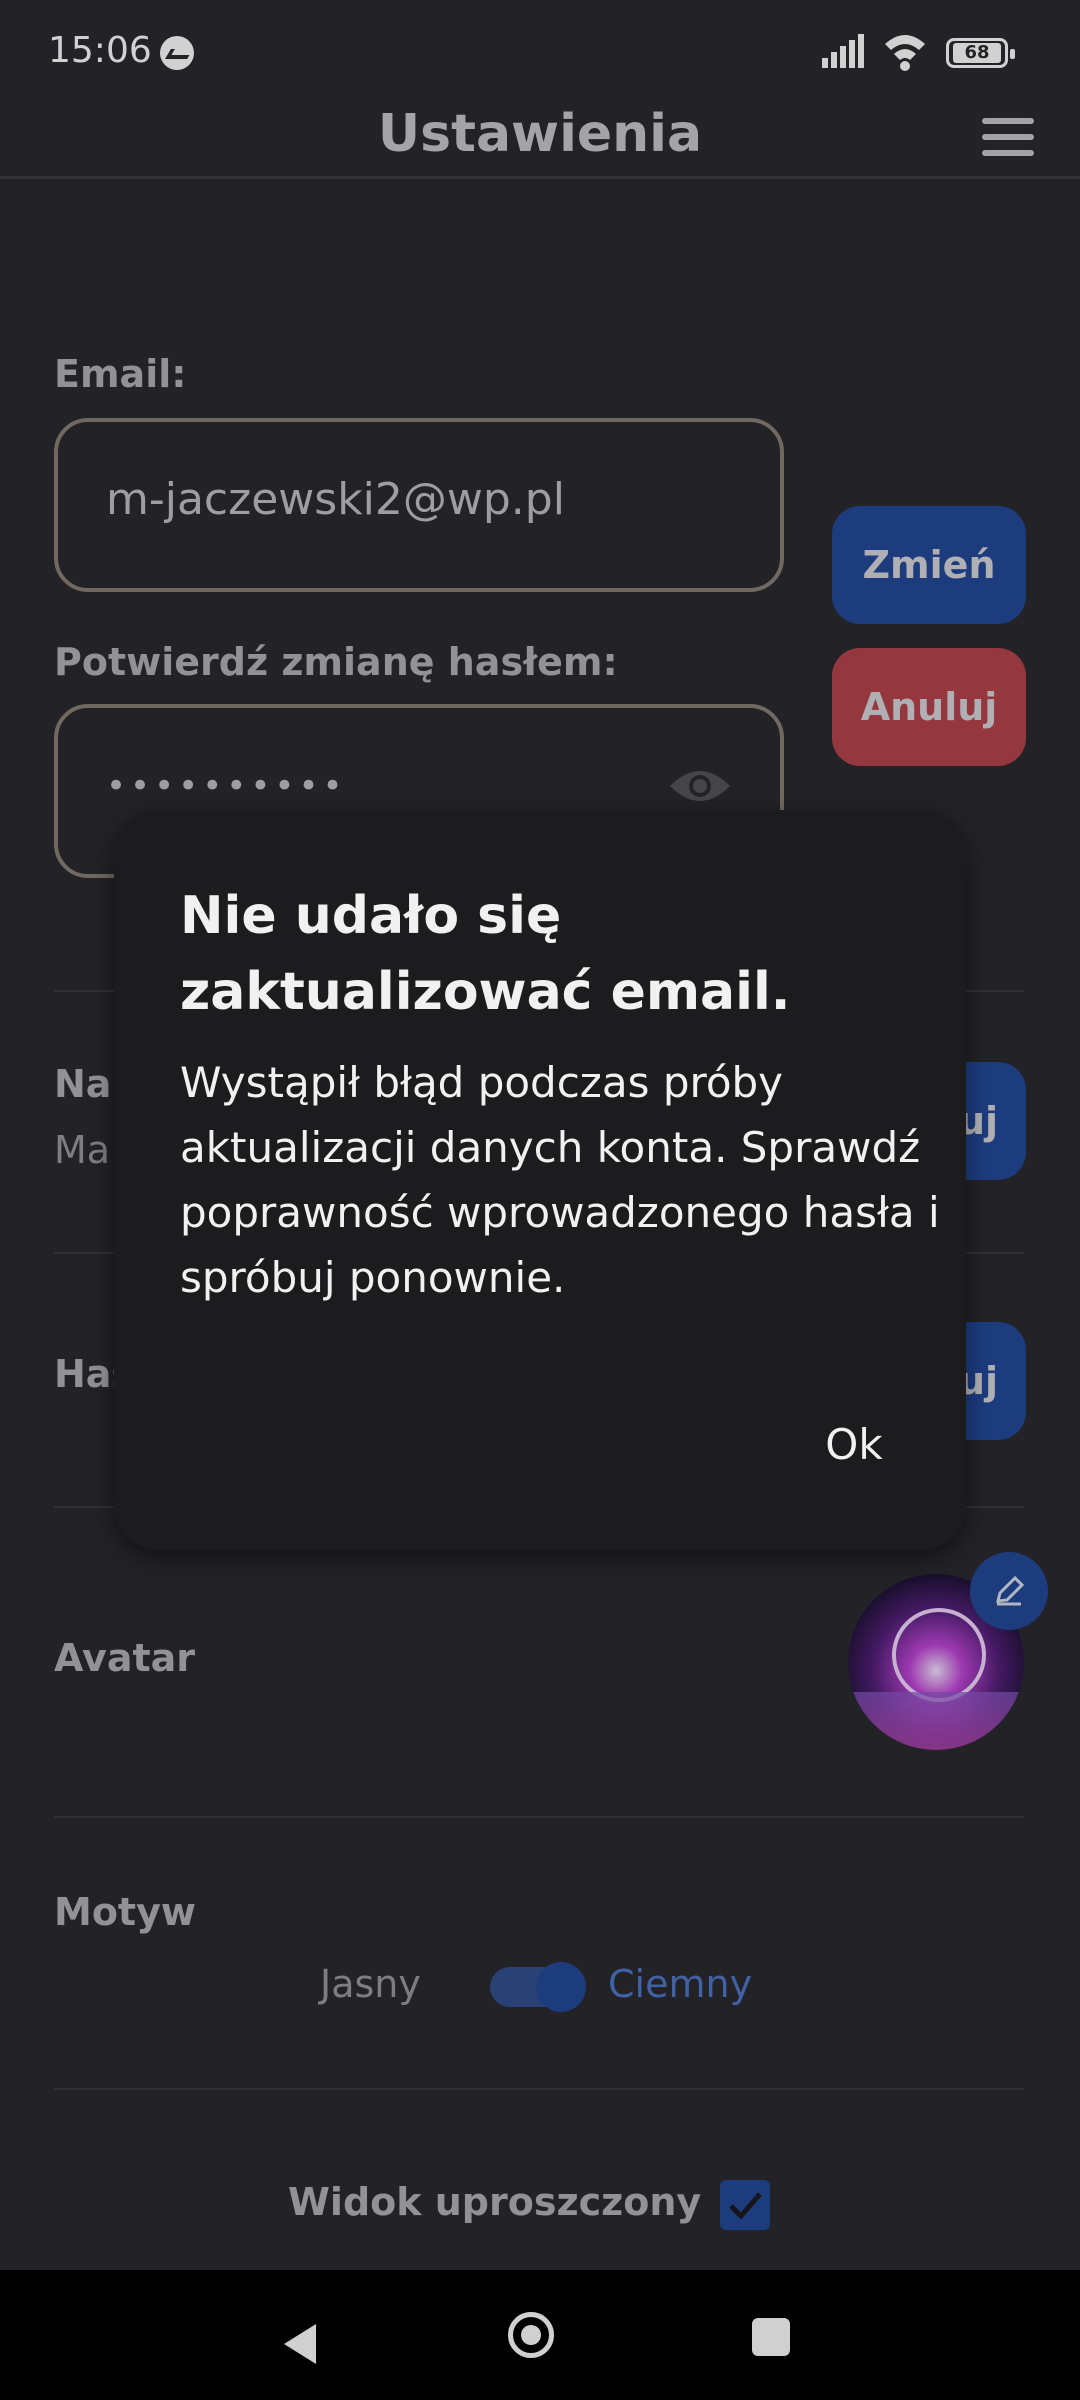 The height and width of the screenshot is (2400, 1080). Describe the element at coordinates (854, 1444) in the screenshot. I see `ok-button: Ok` at that location.